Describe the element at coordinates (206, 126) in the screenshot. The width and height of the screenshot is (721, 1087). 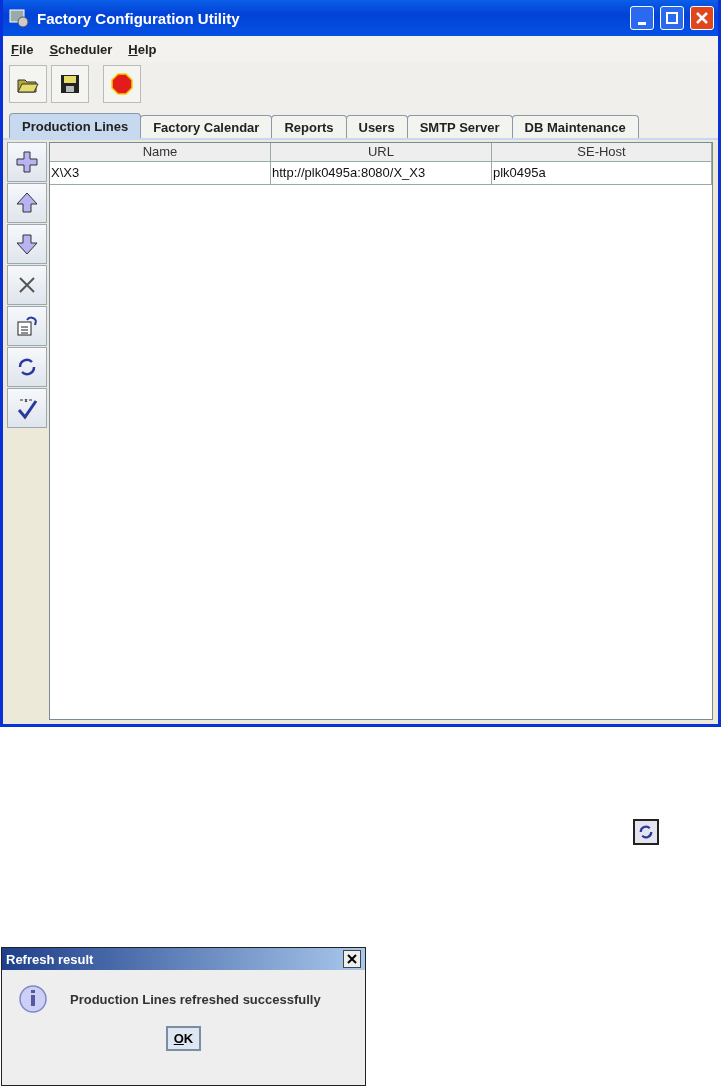
I see `tab: Factory Calendar` at that location.